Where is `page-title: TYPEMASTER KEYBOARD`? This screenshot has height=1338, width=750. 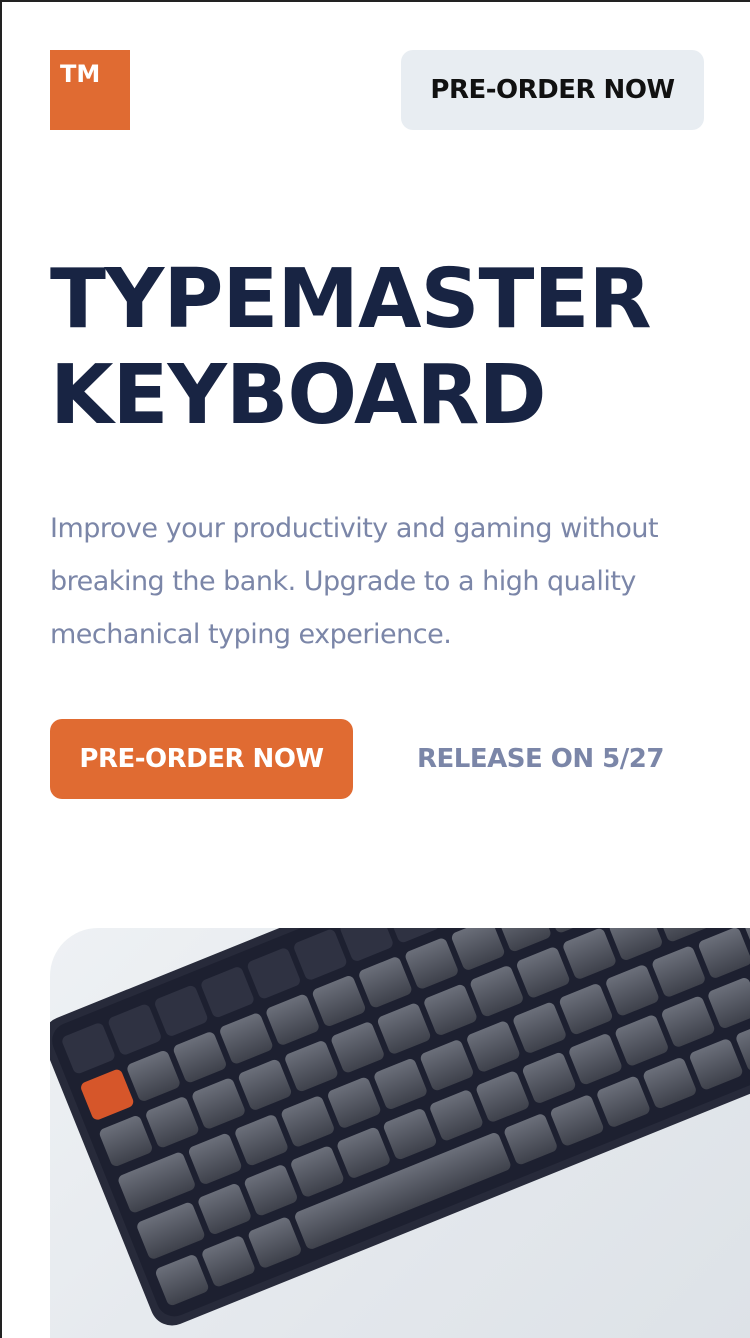
page-title: TYPEMASTER KEYBOARD is located at coordinates (351, 348).